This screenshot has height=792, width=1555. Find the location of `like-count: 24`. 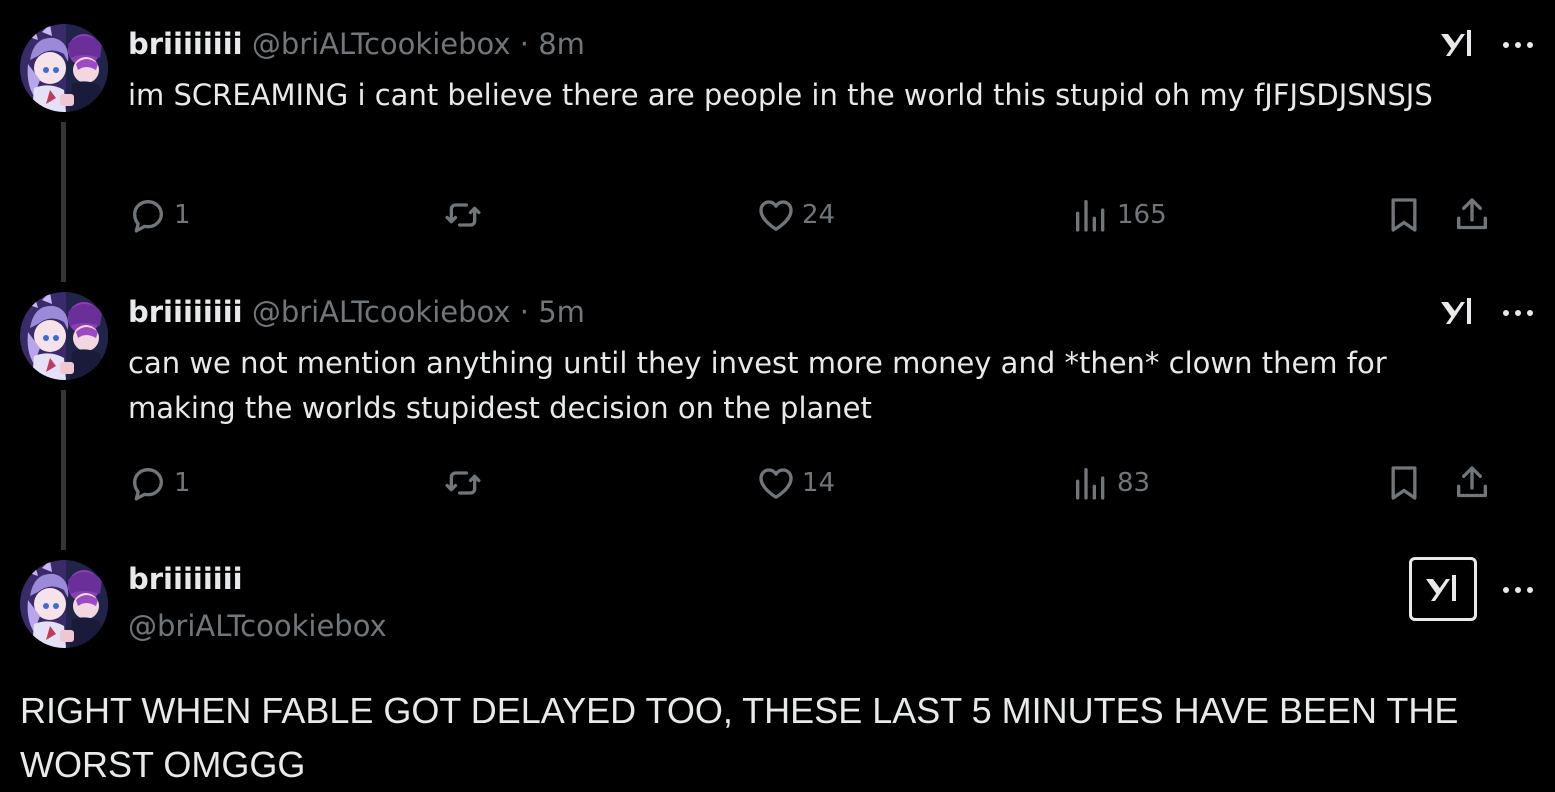

like-count: 24 is located at coordinates (819, 215).